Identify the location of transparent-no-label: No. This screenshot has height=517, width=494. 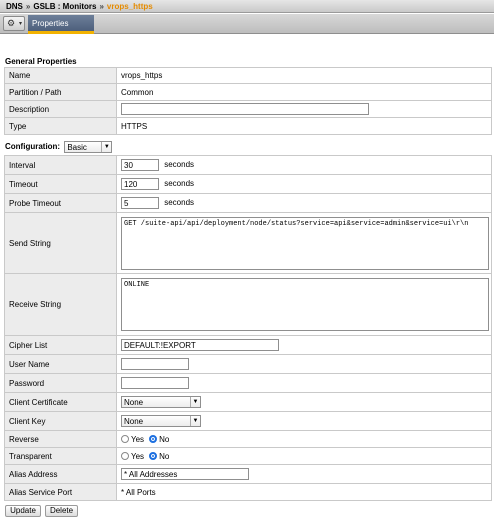
(164, 456).